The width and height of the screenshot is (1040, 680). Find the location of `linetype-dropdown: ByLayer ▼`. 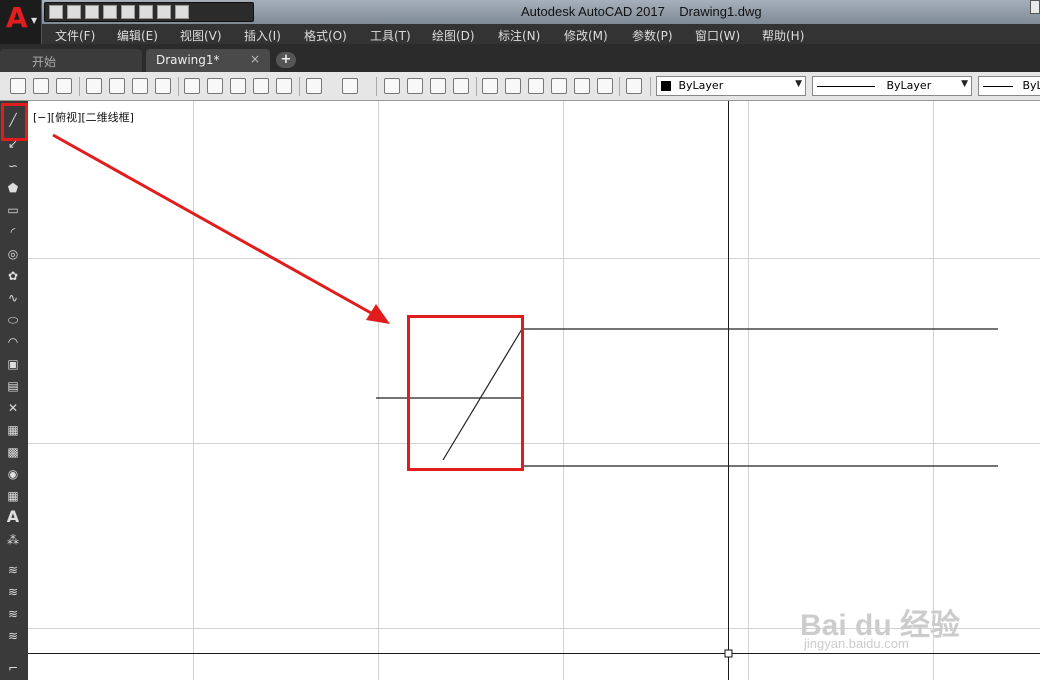

linetype-dropdown: ByLayer ▼ is located at coordinates (892, 86).